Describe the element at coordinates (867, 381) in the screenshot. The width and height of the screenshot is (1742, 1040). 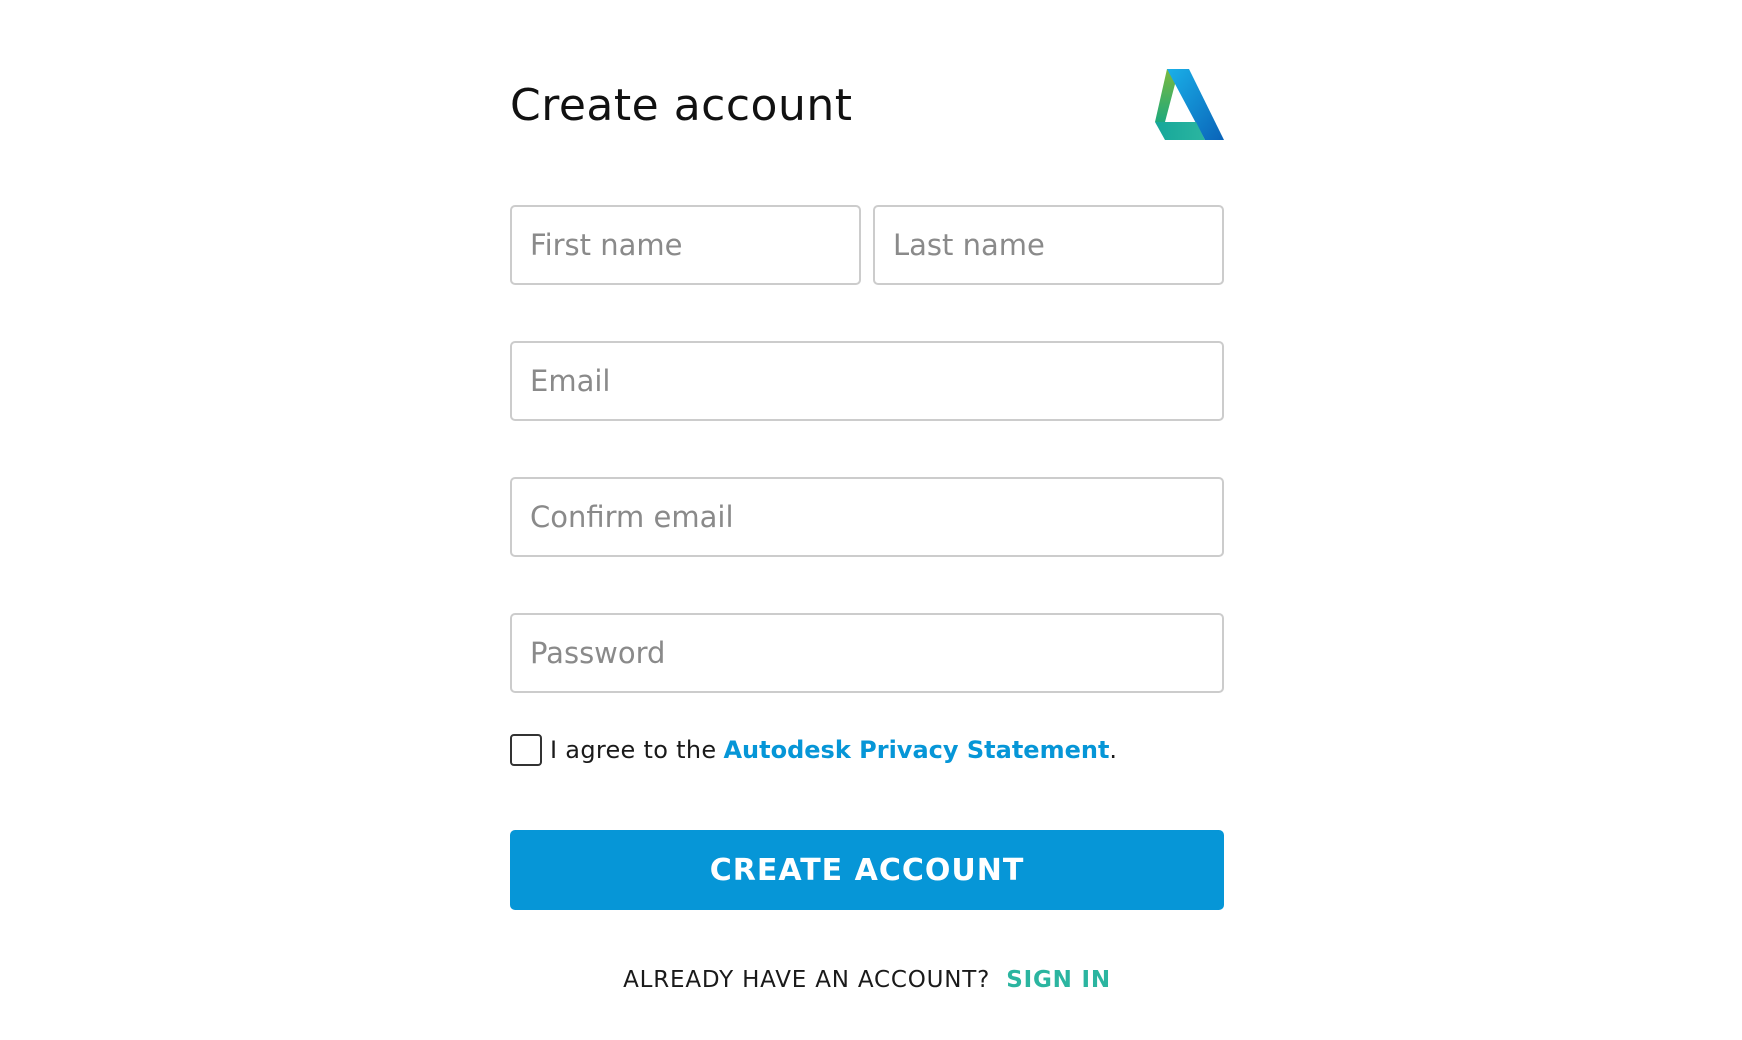
I see `email-input` at that location.